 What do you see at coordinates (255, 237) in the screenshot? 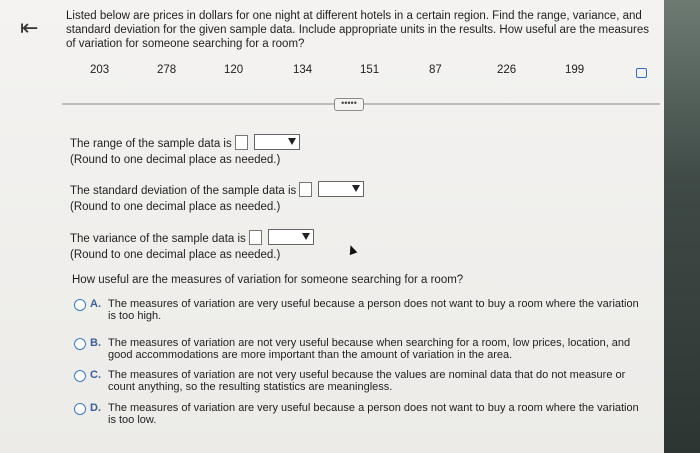
I see `variance-input` at bounding box center [255, 237].